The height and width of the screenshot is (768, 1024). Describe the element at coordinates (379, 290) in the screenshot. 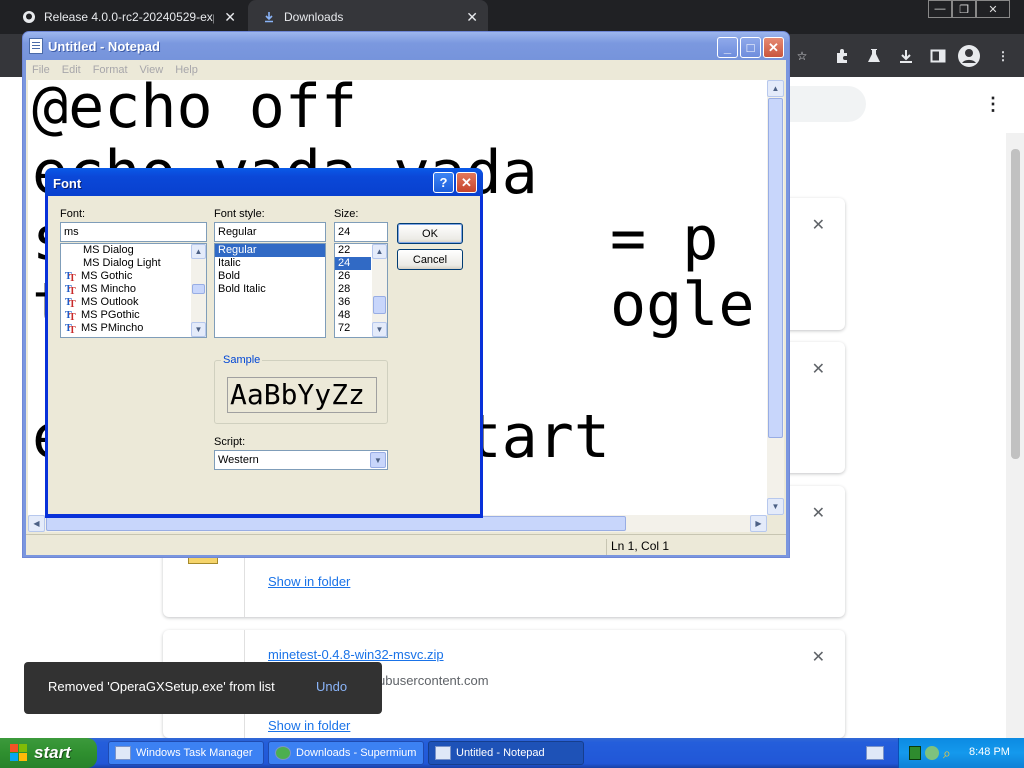

I see `size-list-scrollbar: ▲ ▼` at that location.